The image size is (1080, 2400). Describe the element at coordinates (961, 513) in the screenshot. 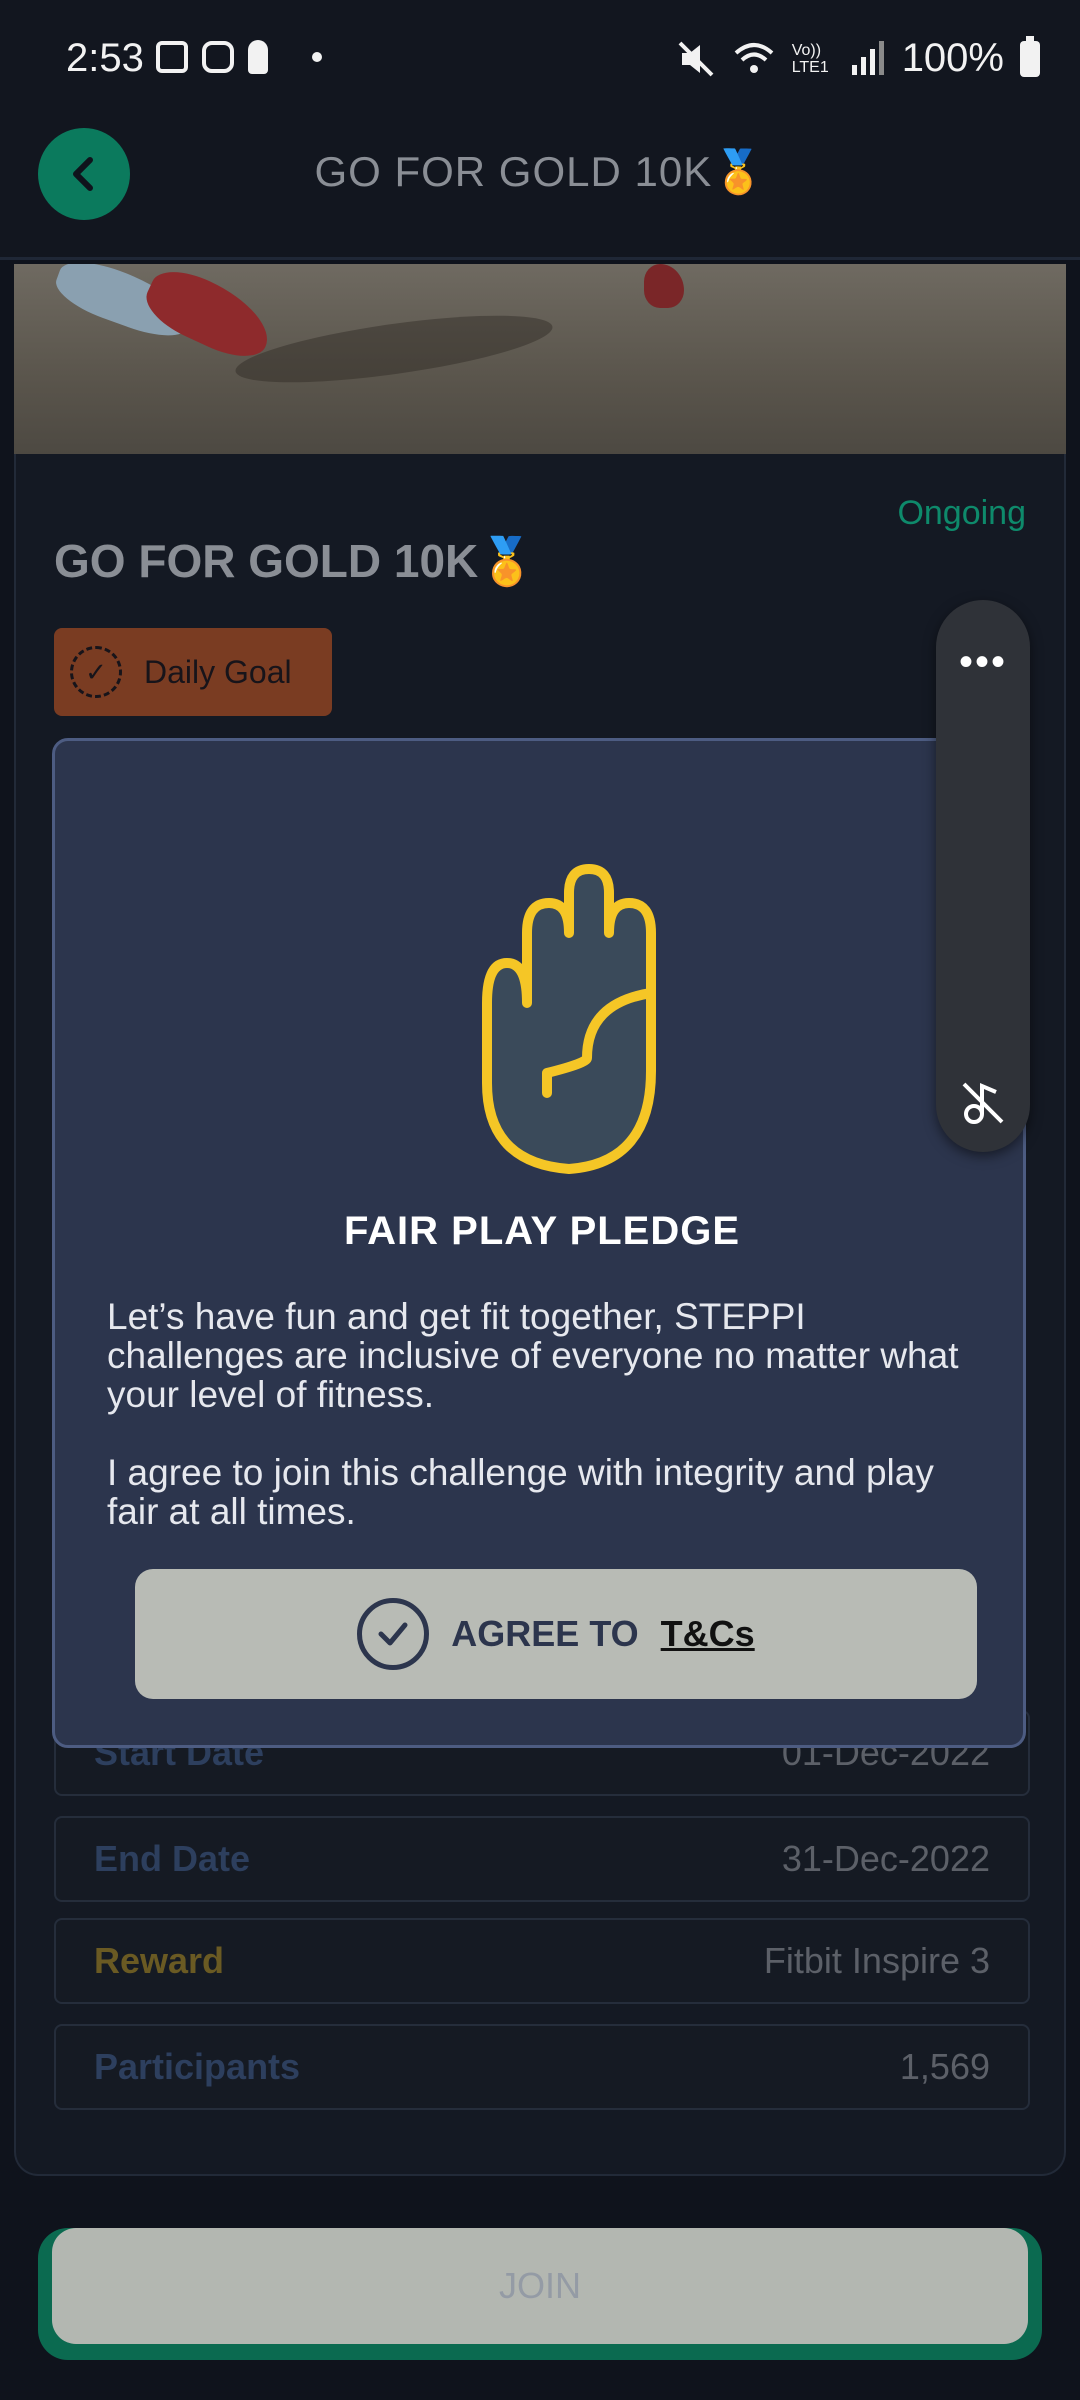

I see `status-badge: Ongoing` at that location.